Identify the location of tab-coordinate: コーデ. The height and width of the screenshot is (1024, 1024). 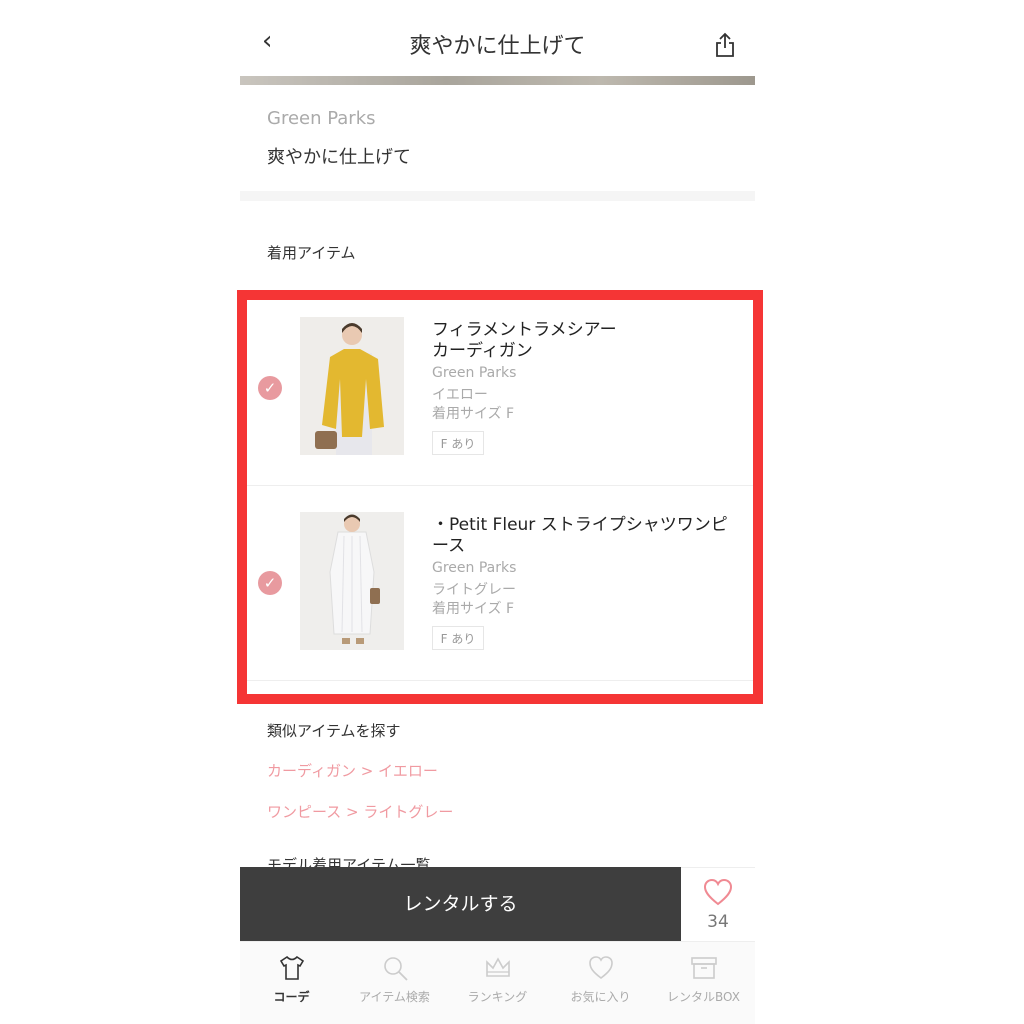
(291, 983).